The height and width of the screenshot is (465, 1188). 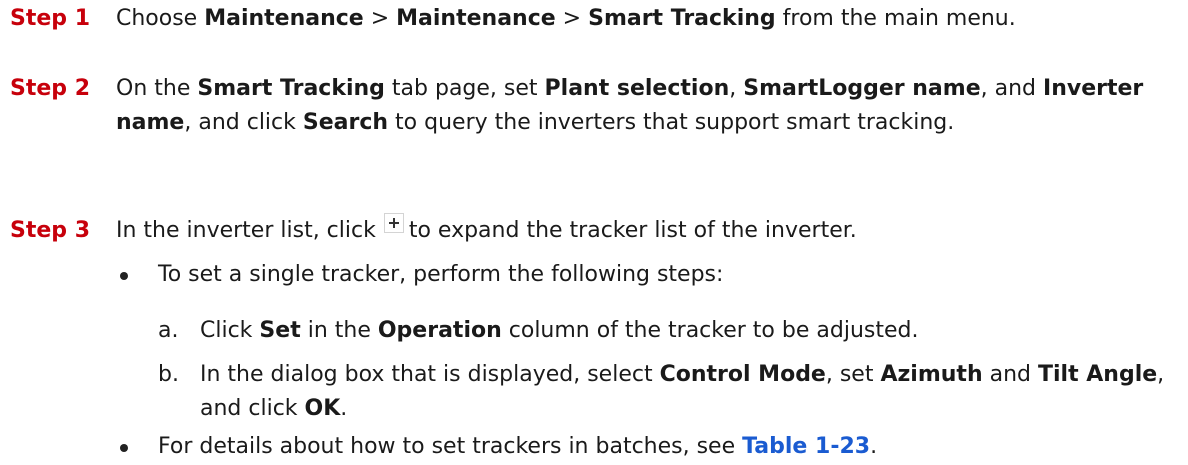 What do you see at coordinates (345, 122) in the screenshot?
I see `button-name: Search` at bounding box center [345, 122].